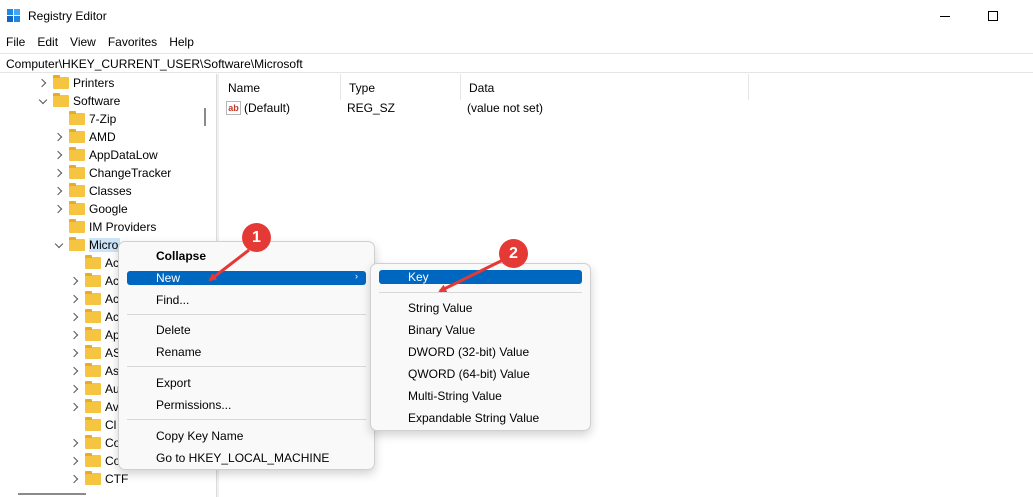  I want to click on submenu-item-string-value: String Value, so click(480, 308).